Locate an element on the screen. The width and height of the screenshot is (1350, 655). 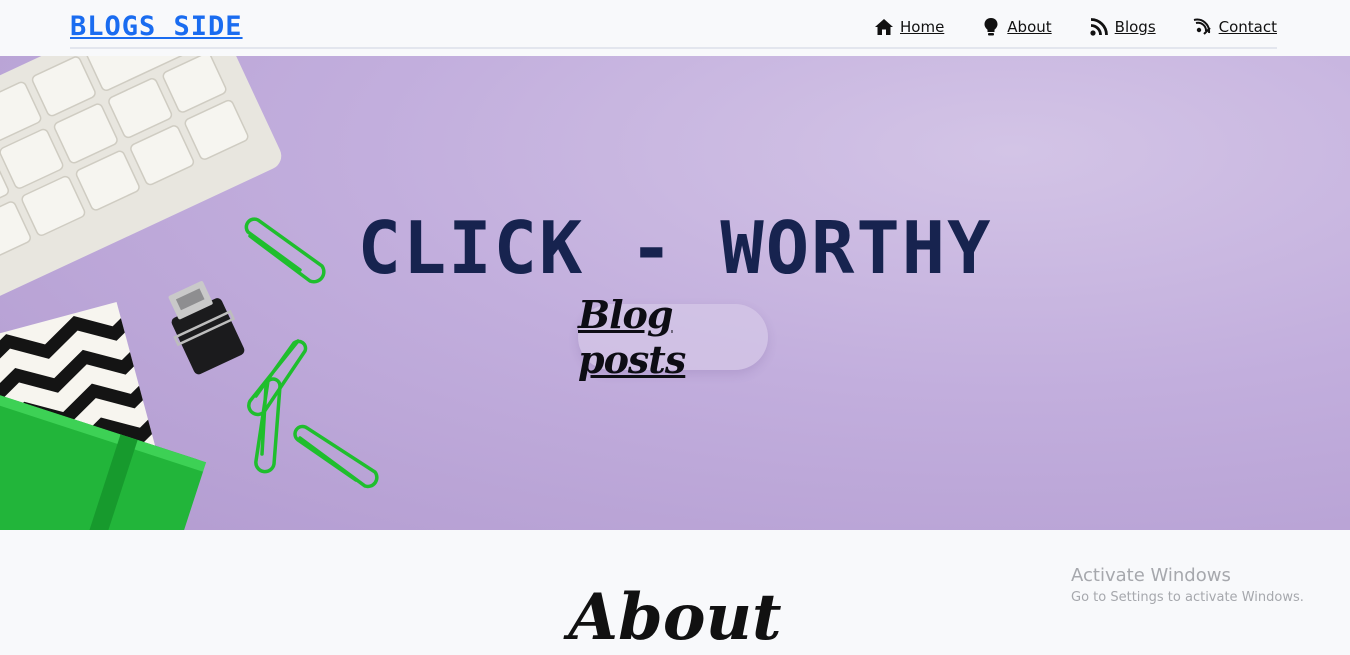
nav-item-home: Home is located at coordinates (908, 27).